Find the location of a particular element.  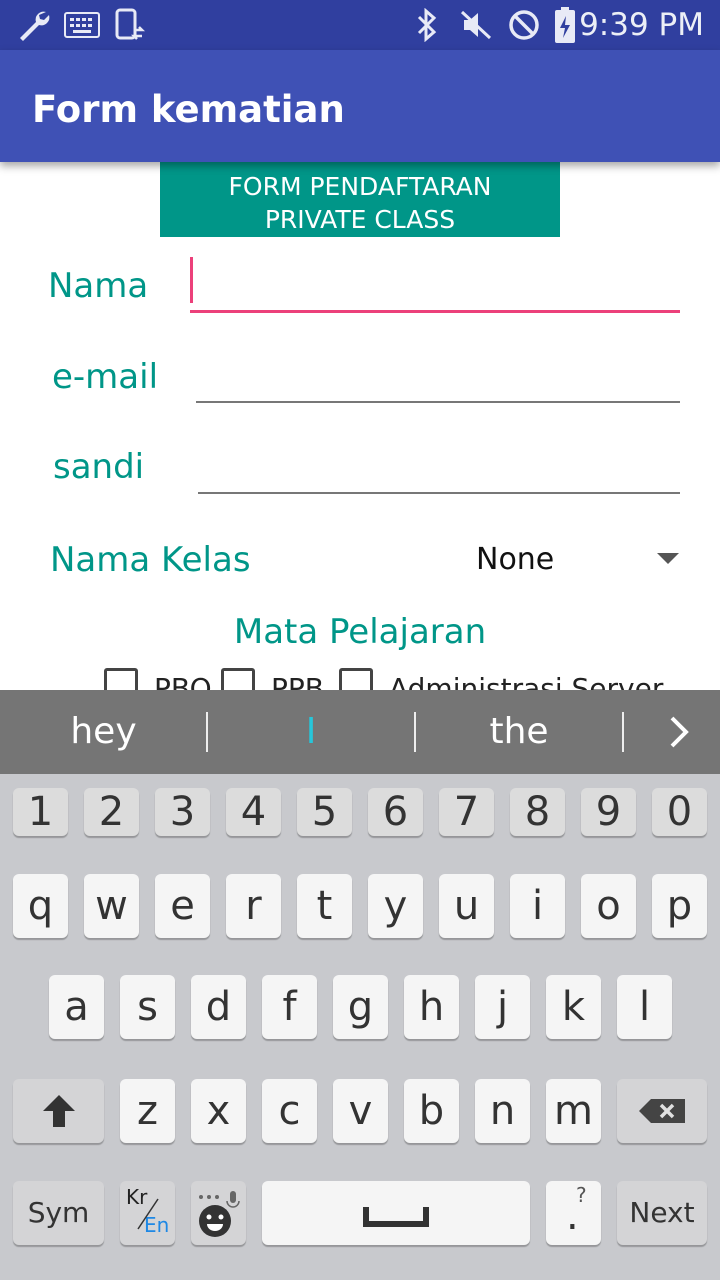

wrench-icon is located at coordinates (35, 26).